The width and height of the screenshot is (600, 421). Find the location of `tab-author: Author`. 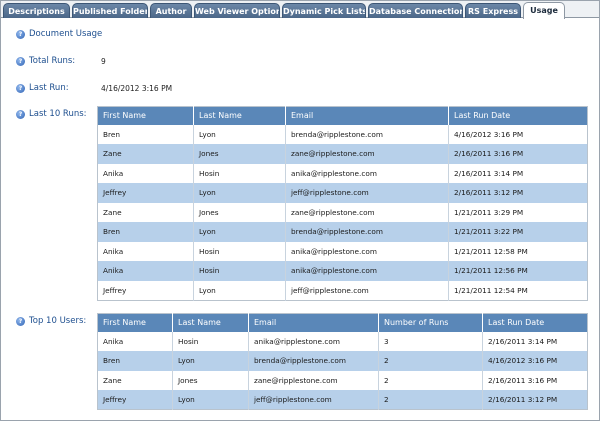

tab-author: Author is located at coordinates (171, 10).